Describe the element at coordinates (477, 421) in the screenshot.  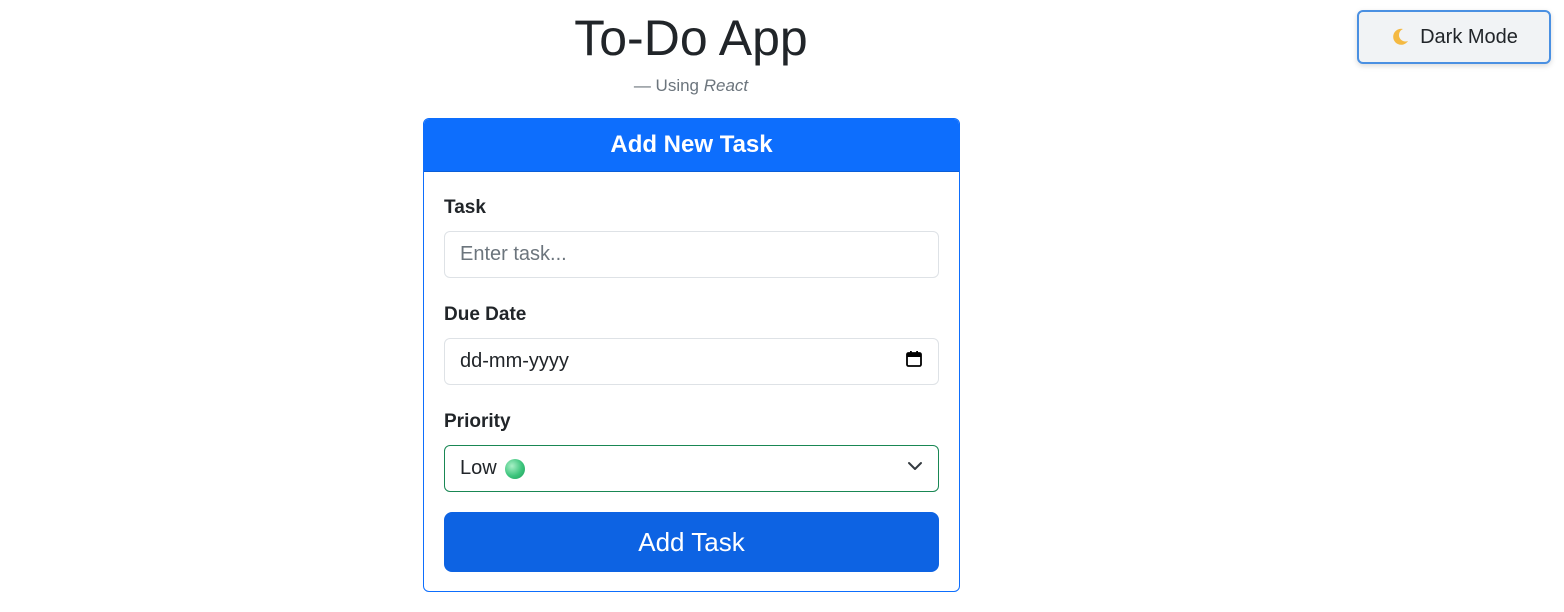
I see `priority-label: Priority` at that location.